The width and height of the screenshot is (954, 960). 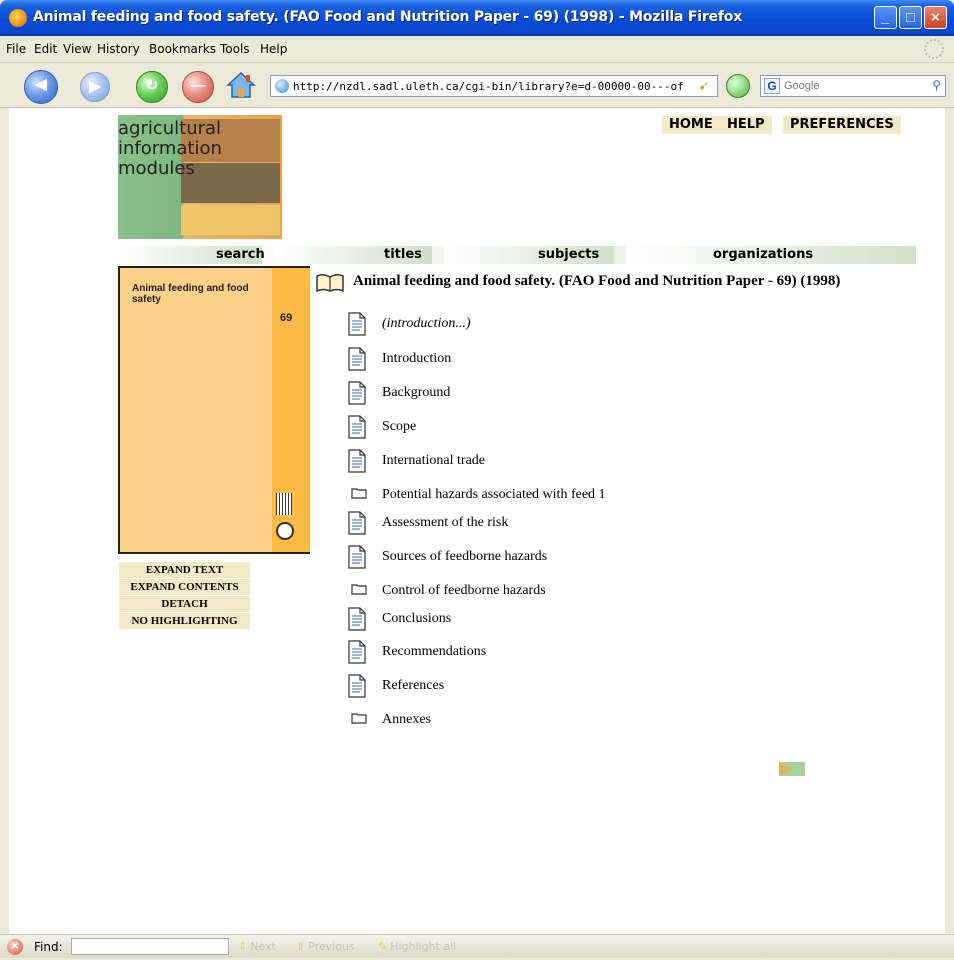 What do you see at coordinates (517, 255) in the screenshot?
I see `collection-nav-bar: search titles subjects organizations` at bounding box center [517, 255].